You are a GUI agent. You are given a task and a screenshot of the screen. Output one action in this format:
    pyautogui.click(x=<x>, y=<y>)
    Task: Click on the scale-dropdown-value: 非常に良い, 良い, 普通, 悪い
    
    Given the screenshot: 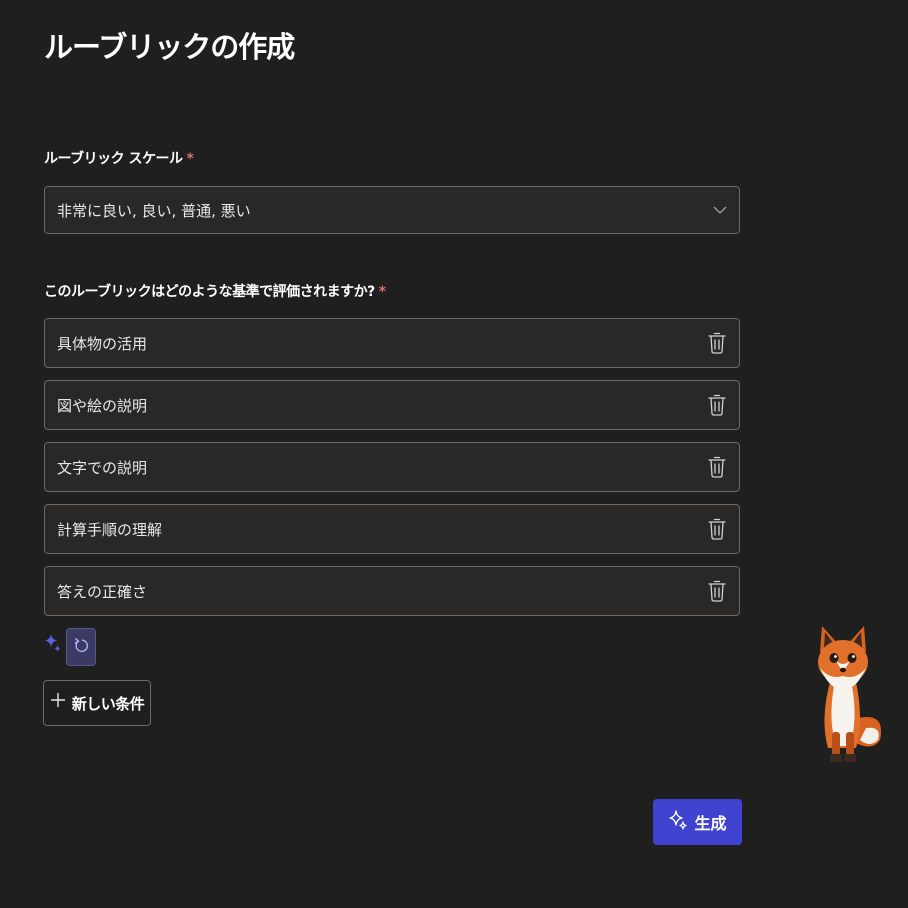 What is the action you would take?
    pyautogui.click(x=154, y=210)
    